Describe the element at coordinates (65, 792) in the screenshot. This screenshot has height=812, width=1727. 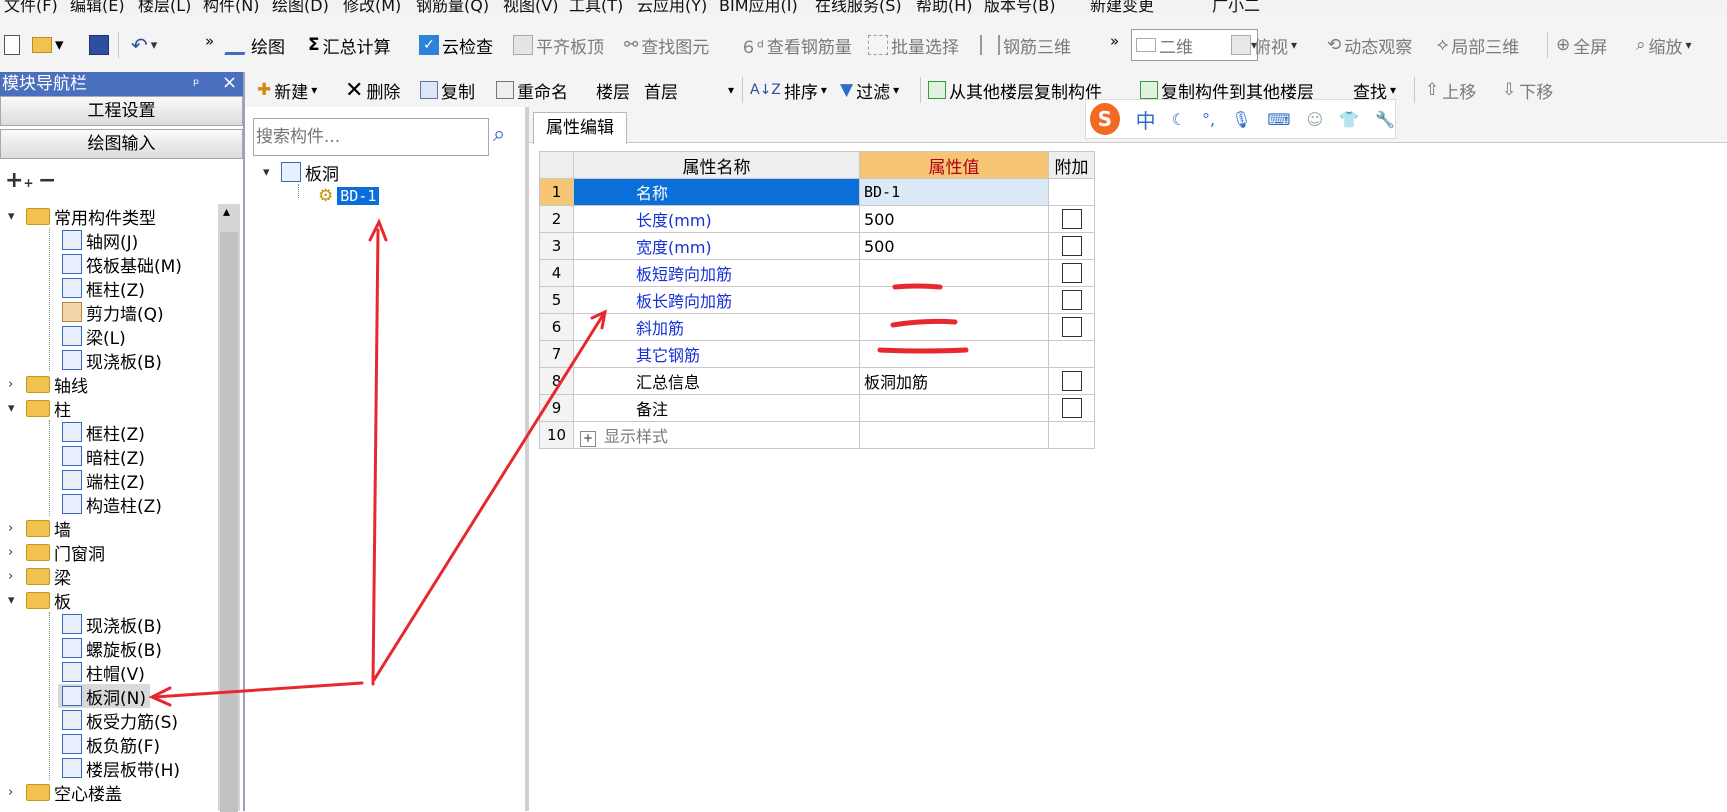
I see `tree-folder-hollow-floor: › 空心楼盖` at that location.